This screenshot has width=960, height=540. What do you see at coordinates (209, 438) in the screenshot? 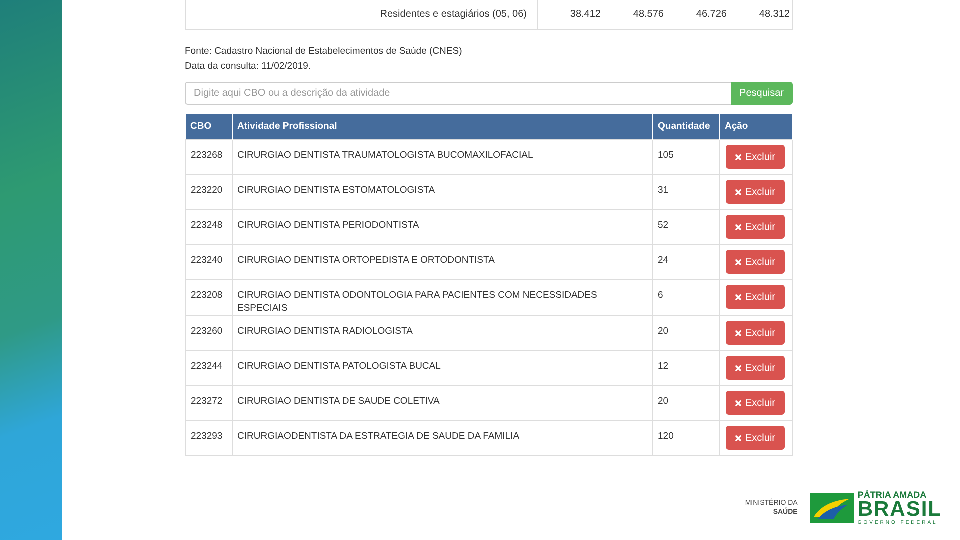
I see `table-cell: 223293` at bounding box center [209, 438].